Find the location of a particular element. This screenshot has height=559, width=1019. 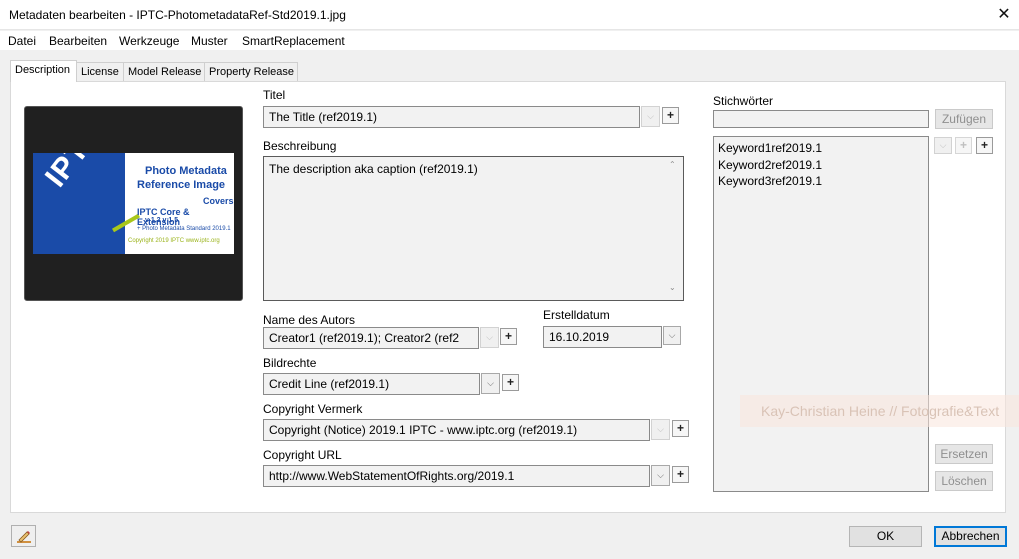

menu-muster: Muster is located at coordinates (209, 41).